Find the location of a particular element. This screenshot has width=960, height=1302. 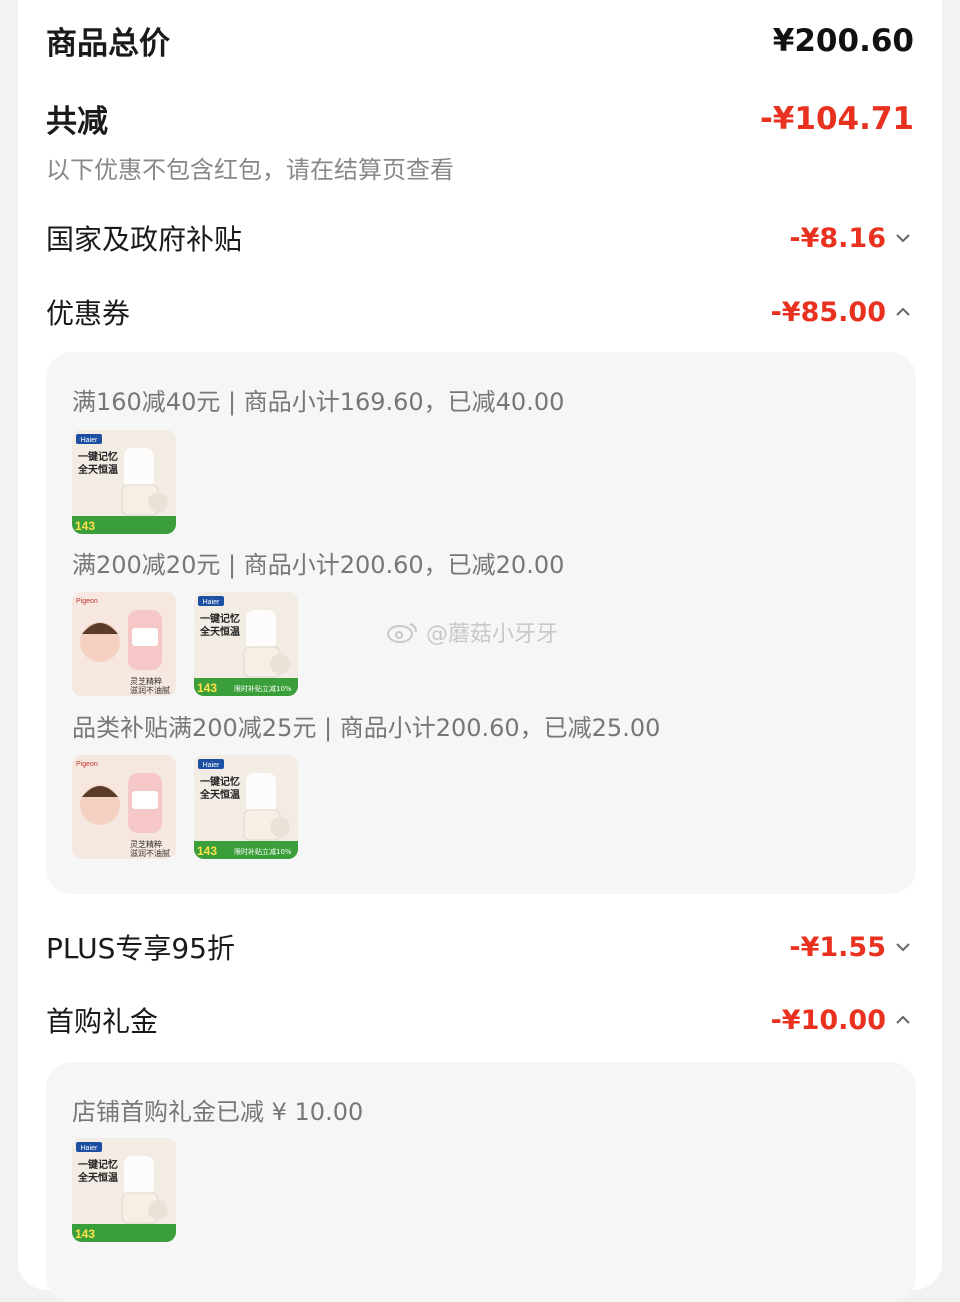

plus-discount-row: PLUS专享95折 -¥1.55 is located at coordinates (480, 947).